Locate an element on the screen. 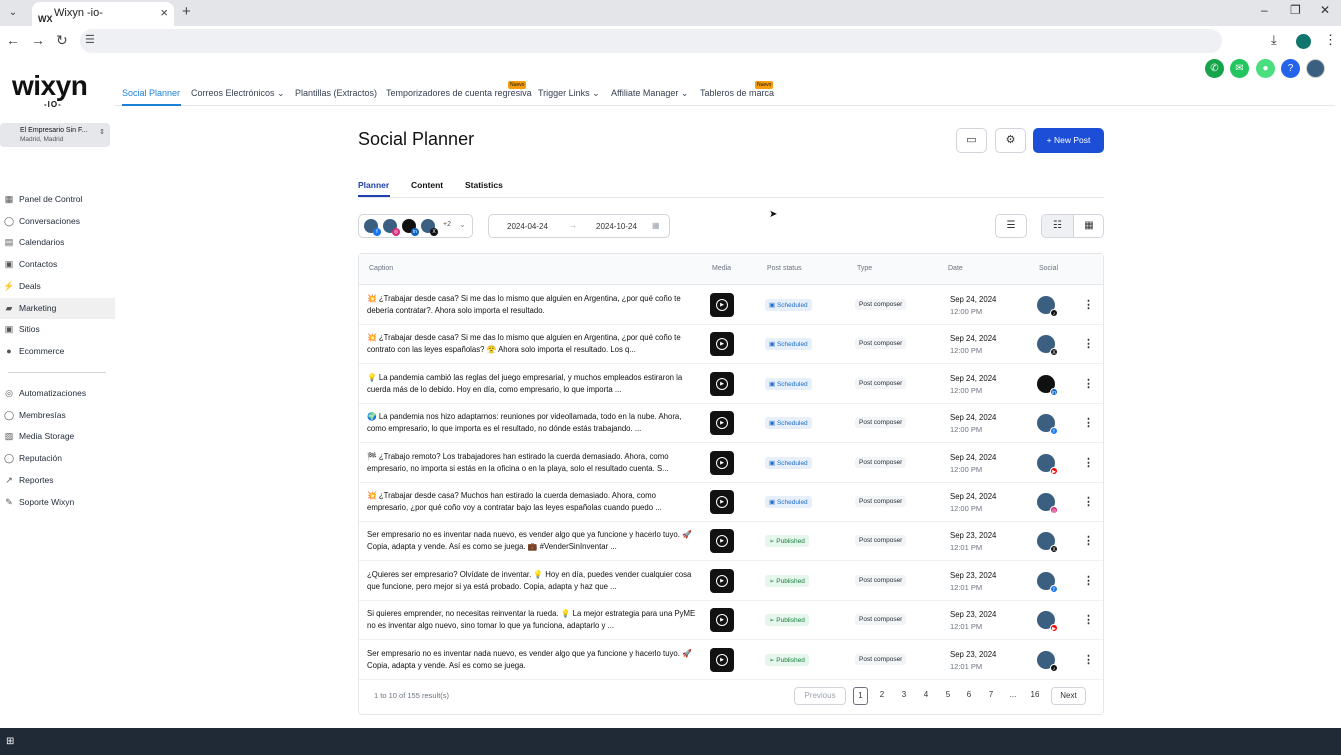  nav-plantillas: Plantillas (Extractos) is located at coordinates (336, 93).